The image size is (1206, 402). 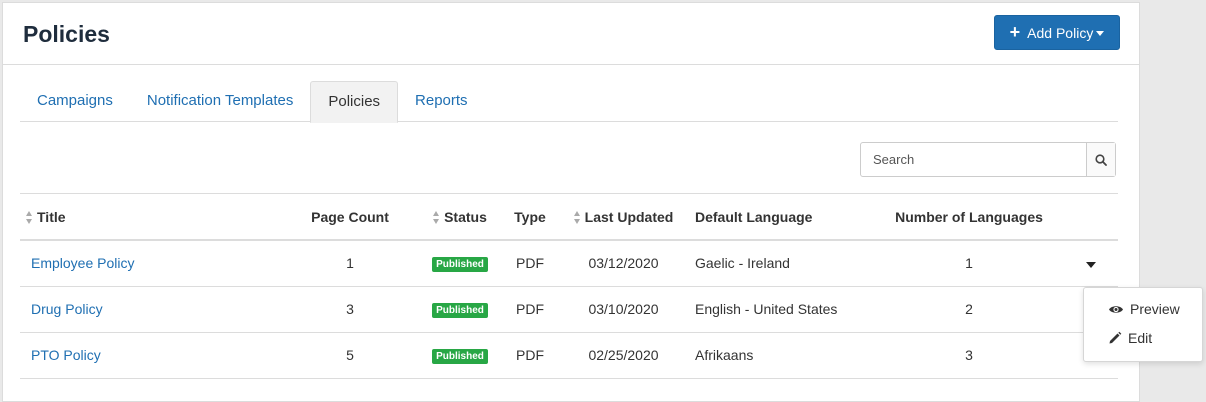 What do you see at coordinates (571, 34) in the screenshot?
I see `card-header: Policies + Add Policy` at bounding box center [571, 34].